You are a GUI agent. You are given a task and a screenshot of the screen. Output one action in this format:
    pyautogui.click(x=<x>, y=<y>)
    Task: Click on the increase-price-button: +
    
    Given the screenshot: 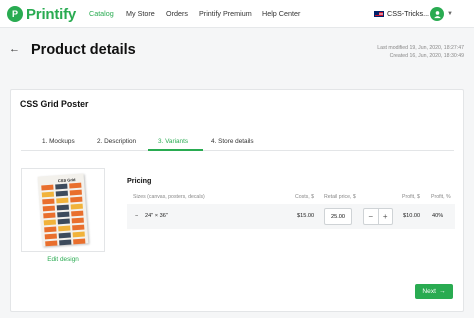 What is the action you would take?
    pyautogui.click(x=386, y=216)
    